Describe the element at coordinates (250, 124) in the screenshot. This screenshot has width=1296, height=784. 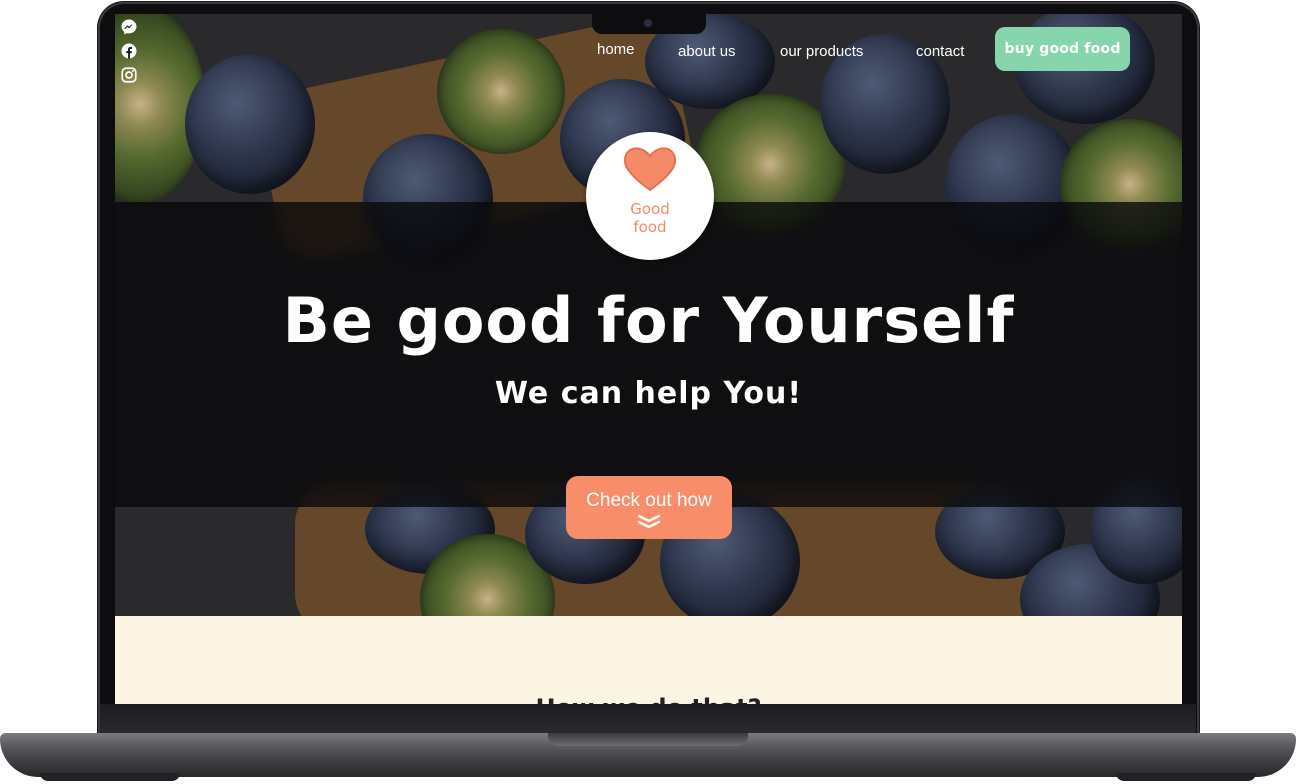
I see `blueberry` at that location.